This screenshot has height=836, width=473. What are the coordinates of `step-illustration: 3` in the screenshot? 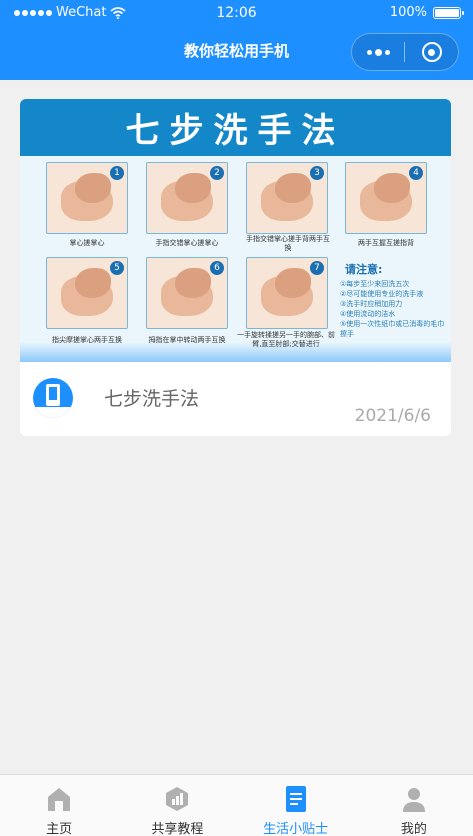 It's located at (287, 198).